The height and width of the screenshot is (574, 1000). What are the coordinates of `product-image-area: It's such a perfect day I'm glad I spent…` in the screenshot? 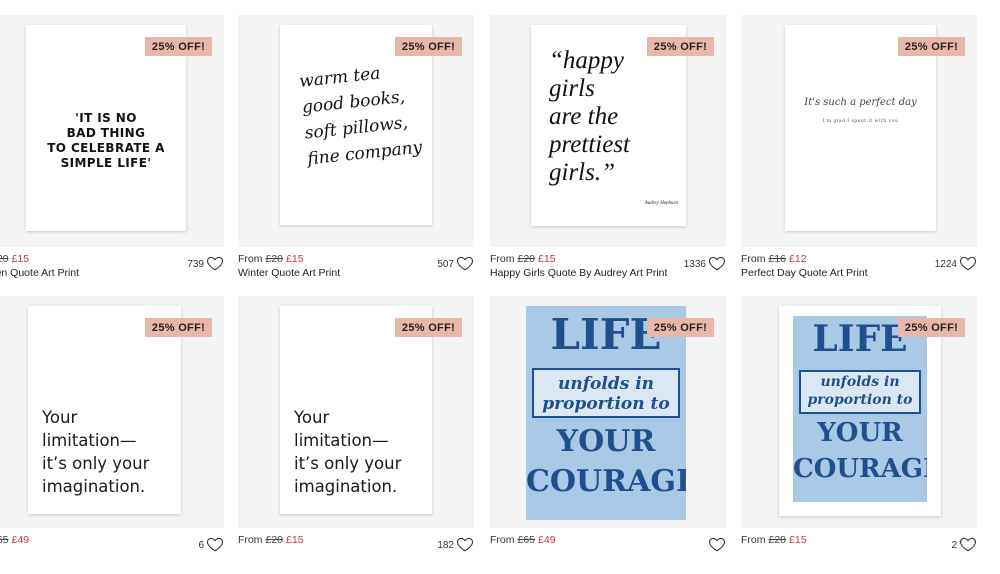 It's located at (859, 131).